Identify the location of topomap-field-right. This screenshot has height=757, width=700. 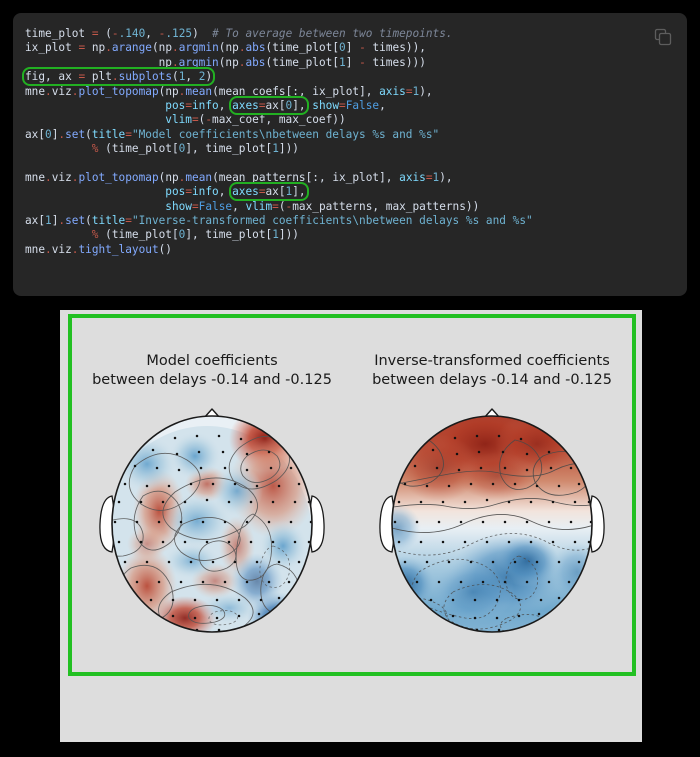
(492, 524).